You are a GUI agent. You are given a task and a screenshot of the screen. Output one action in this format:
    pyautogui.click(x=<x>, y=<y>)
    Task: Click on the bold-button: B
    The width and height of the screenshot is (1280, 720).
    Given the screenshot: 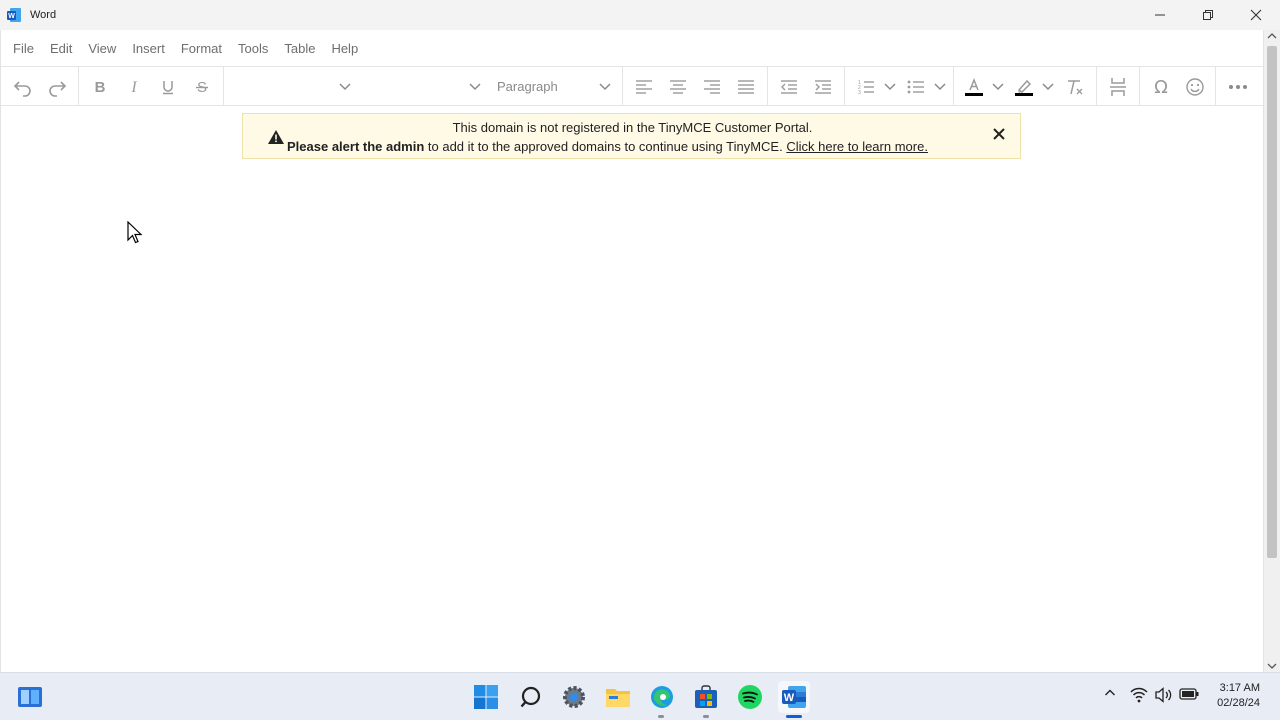 What is the action you would take?
    pyautogui.click(x=100, y=86)
    